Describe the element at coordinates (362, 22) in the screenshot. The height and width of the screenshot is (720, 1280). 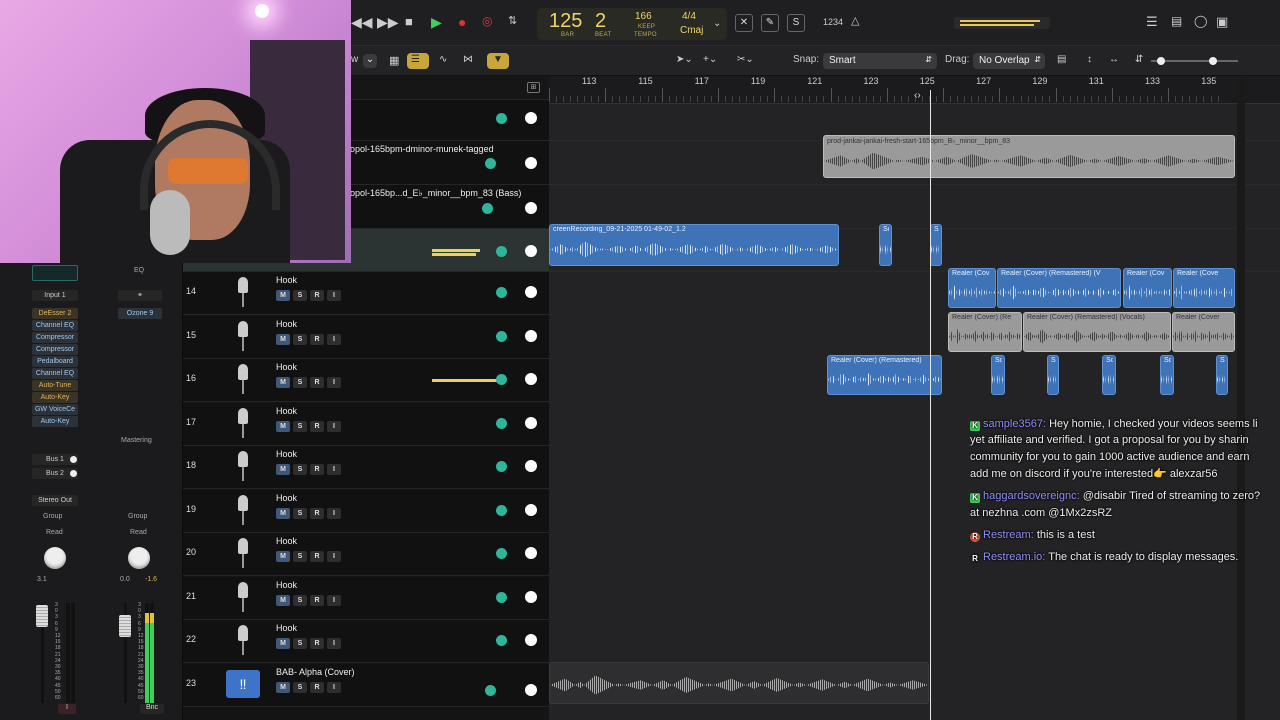
I see `rewind-icon: ◀◀` at that location.